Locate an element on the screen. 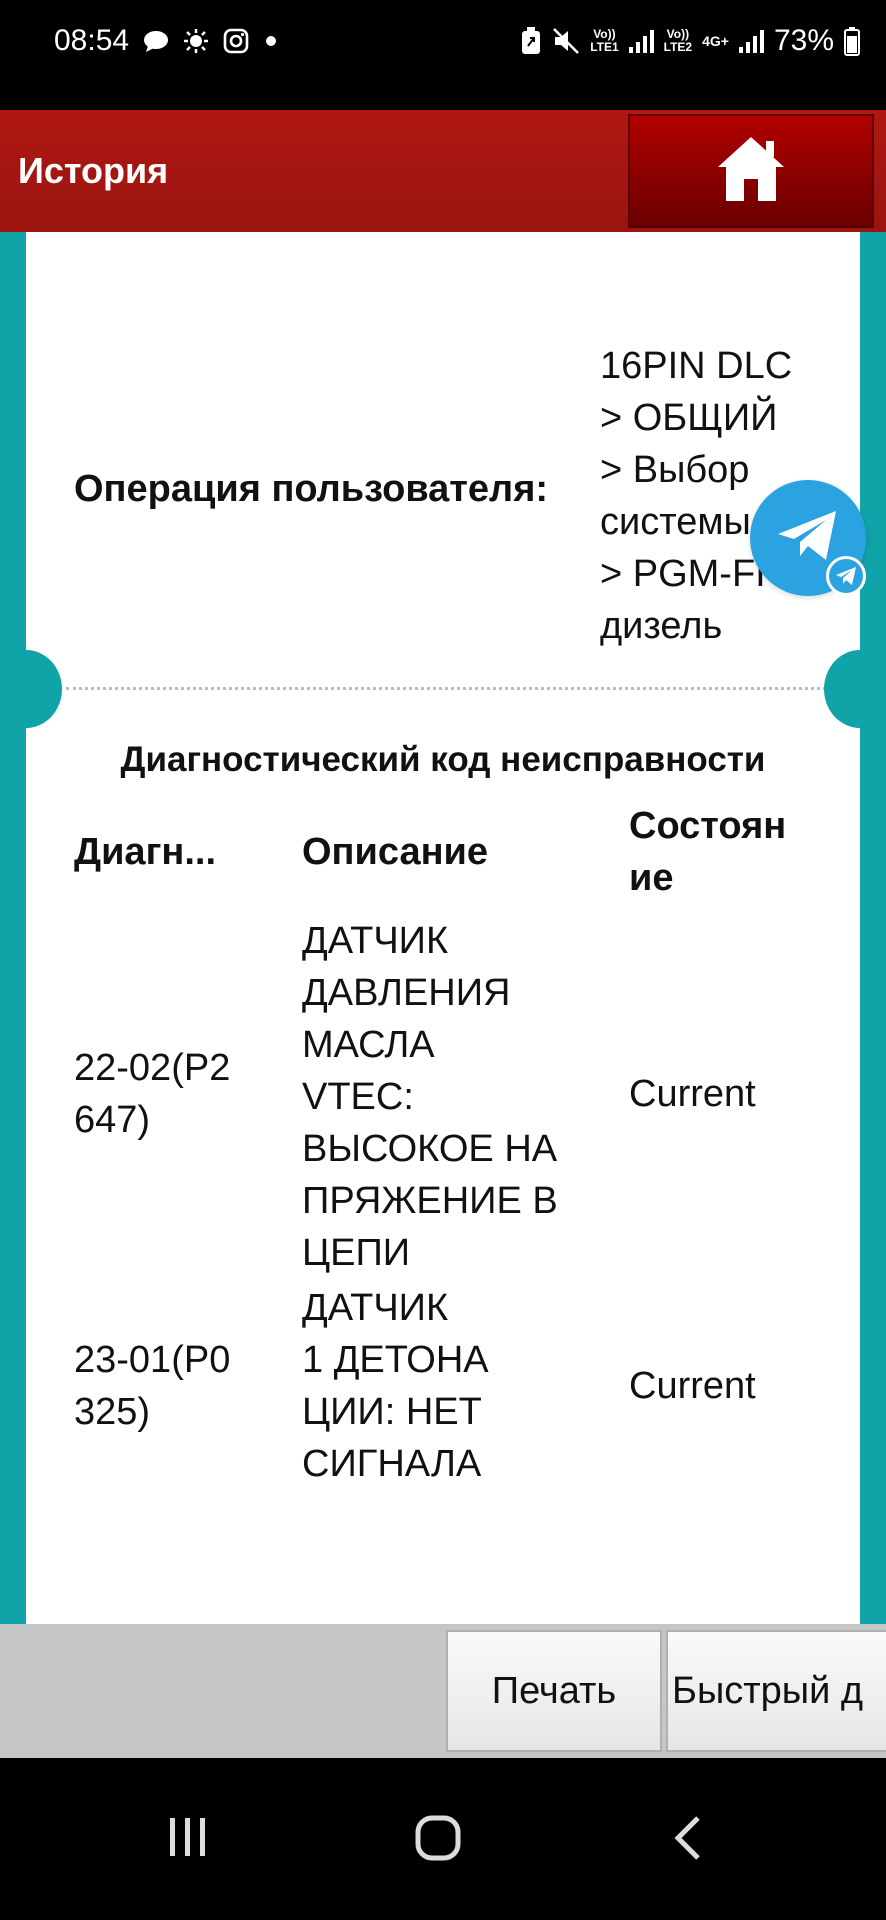 The image size is (886, 1920). quick-test-button: Быстрый д is located at coordinates (776, 1691).